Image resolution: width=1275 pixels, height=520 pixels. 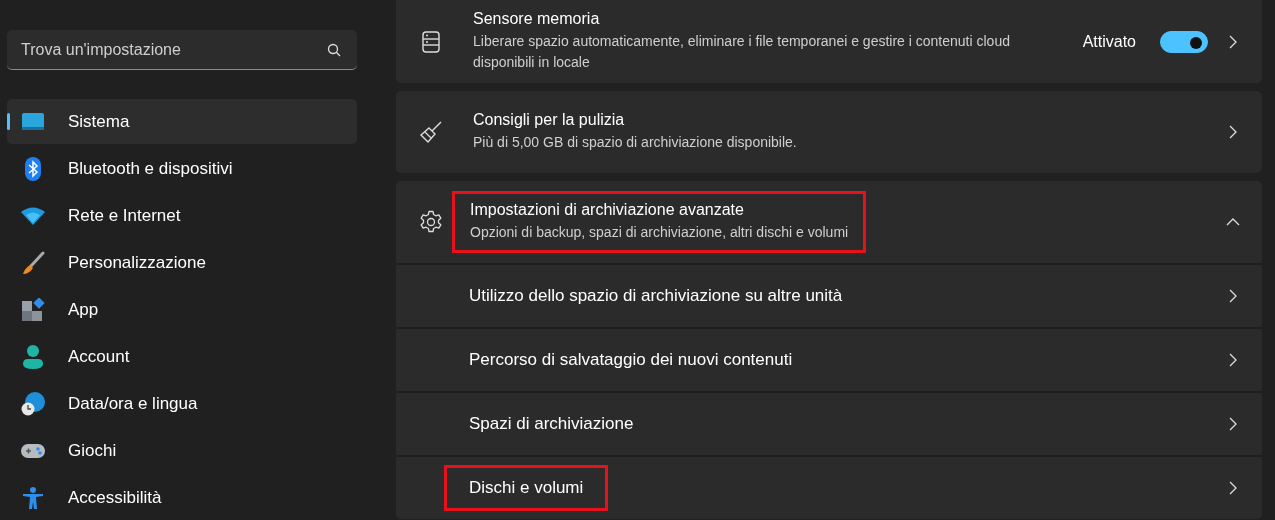 I want to click on person-icon, so click(x=33, y=356).